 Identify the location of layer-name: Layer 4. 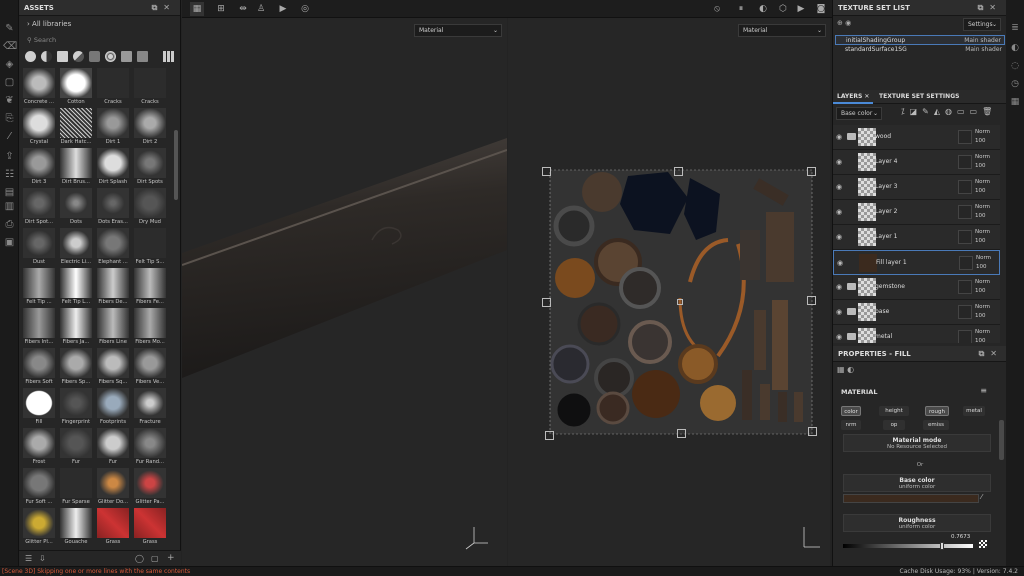
(886, 161).